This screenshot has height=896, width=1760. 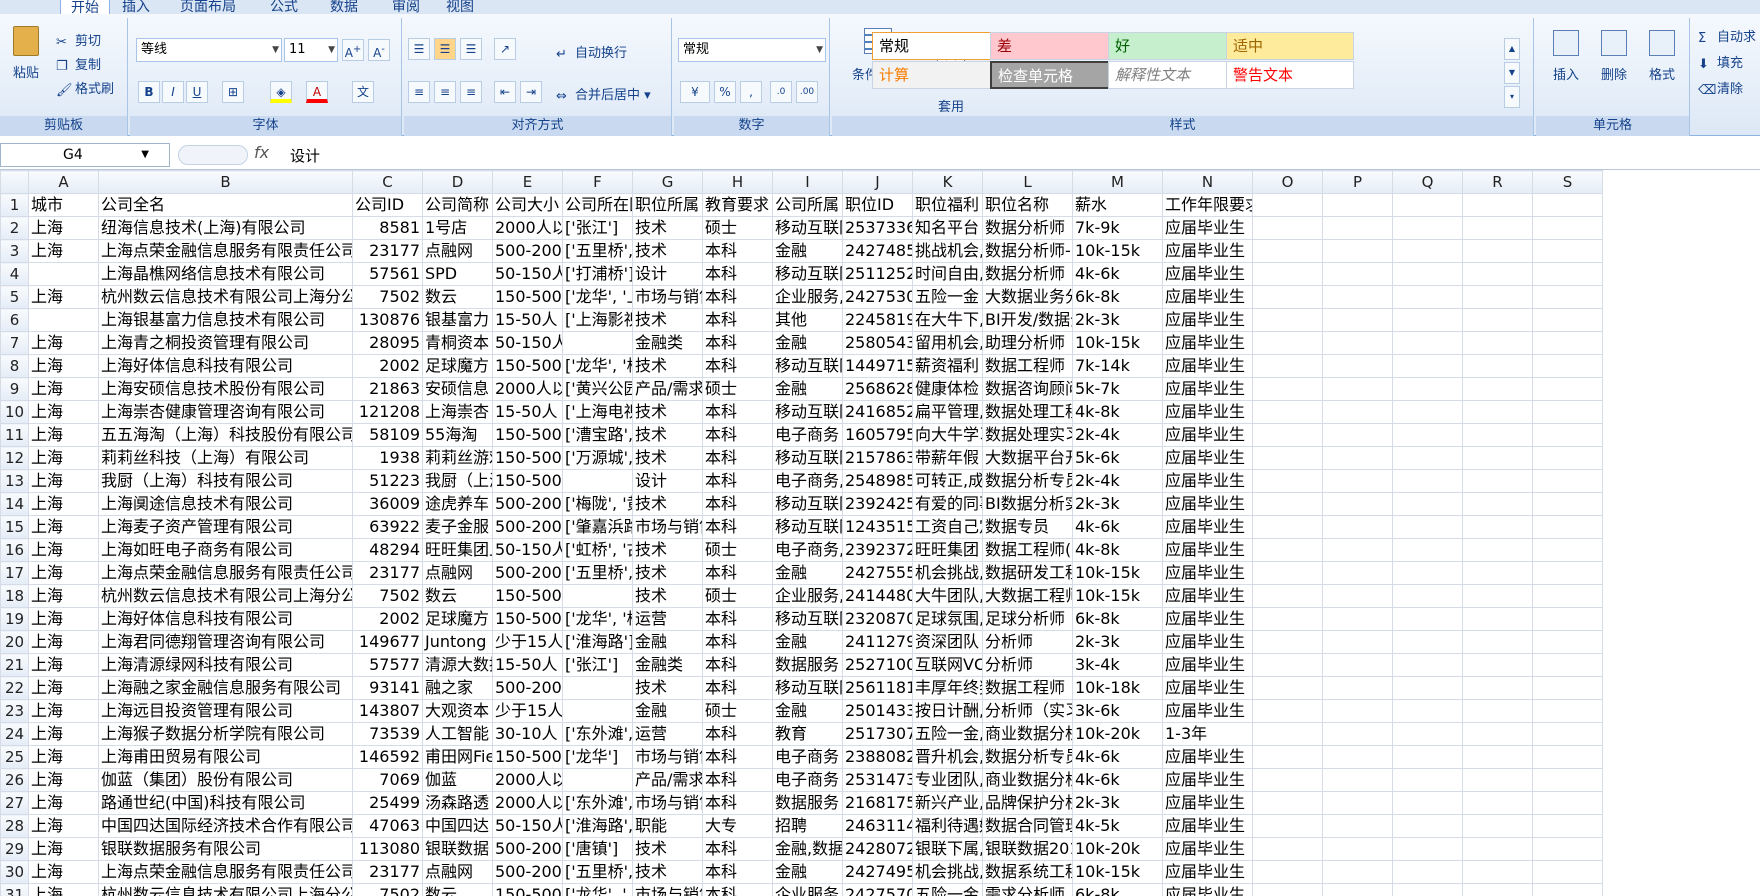 I want to click on cell-K21: 互联网VC, so click(x=947, y=665).